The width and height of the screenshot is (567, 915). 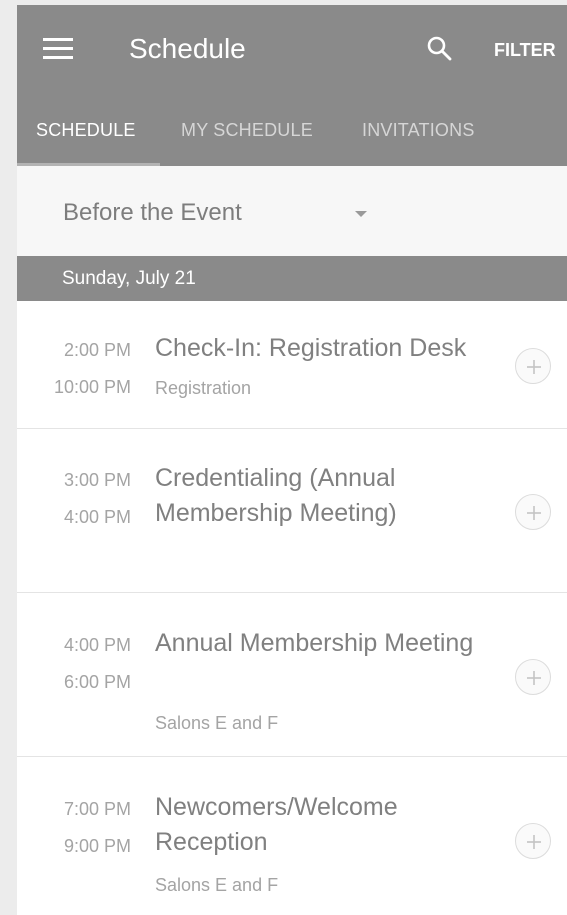 What do you see at coordinates (97, 517) in the screenshot?
I see `session-end-time: 4:00 PM` at bounding box center [97, 517].